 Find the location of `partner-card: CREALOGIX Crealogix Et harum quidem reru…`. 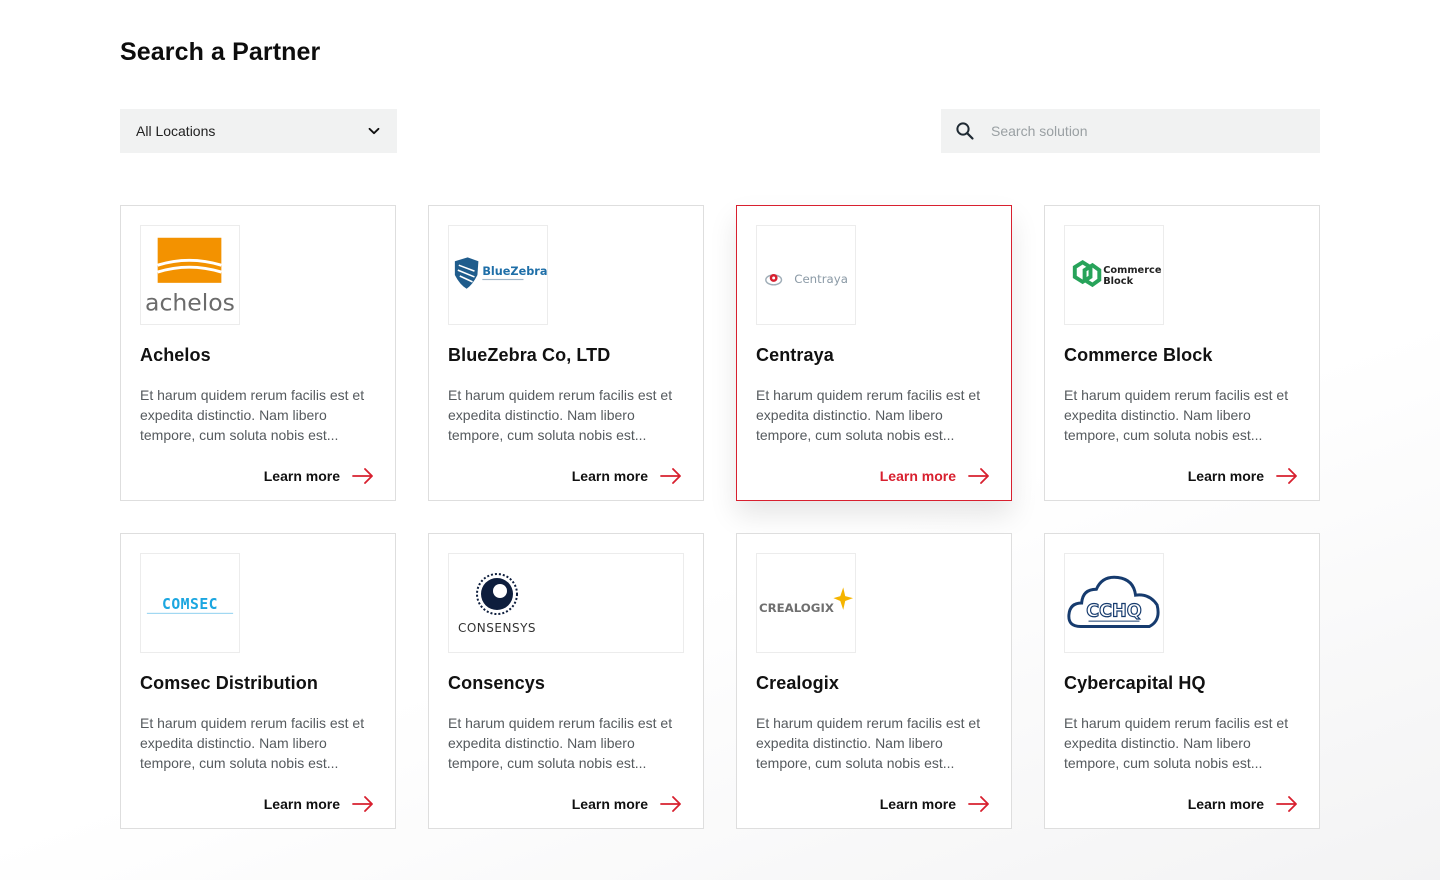

partner-card: CREALOGIX Crealogix Et harum quidem reru… is located at coordinates (874, 681).